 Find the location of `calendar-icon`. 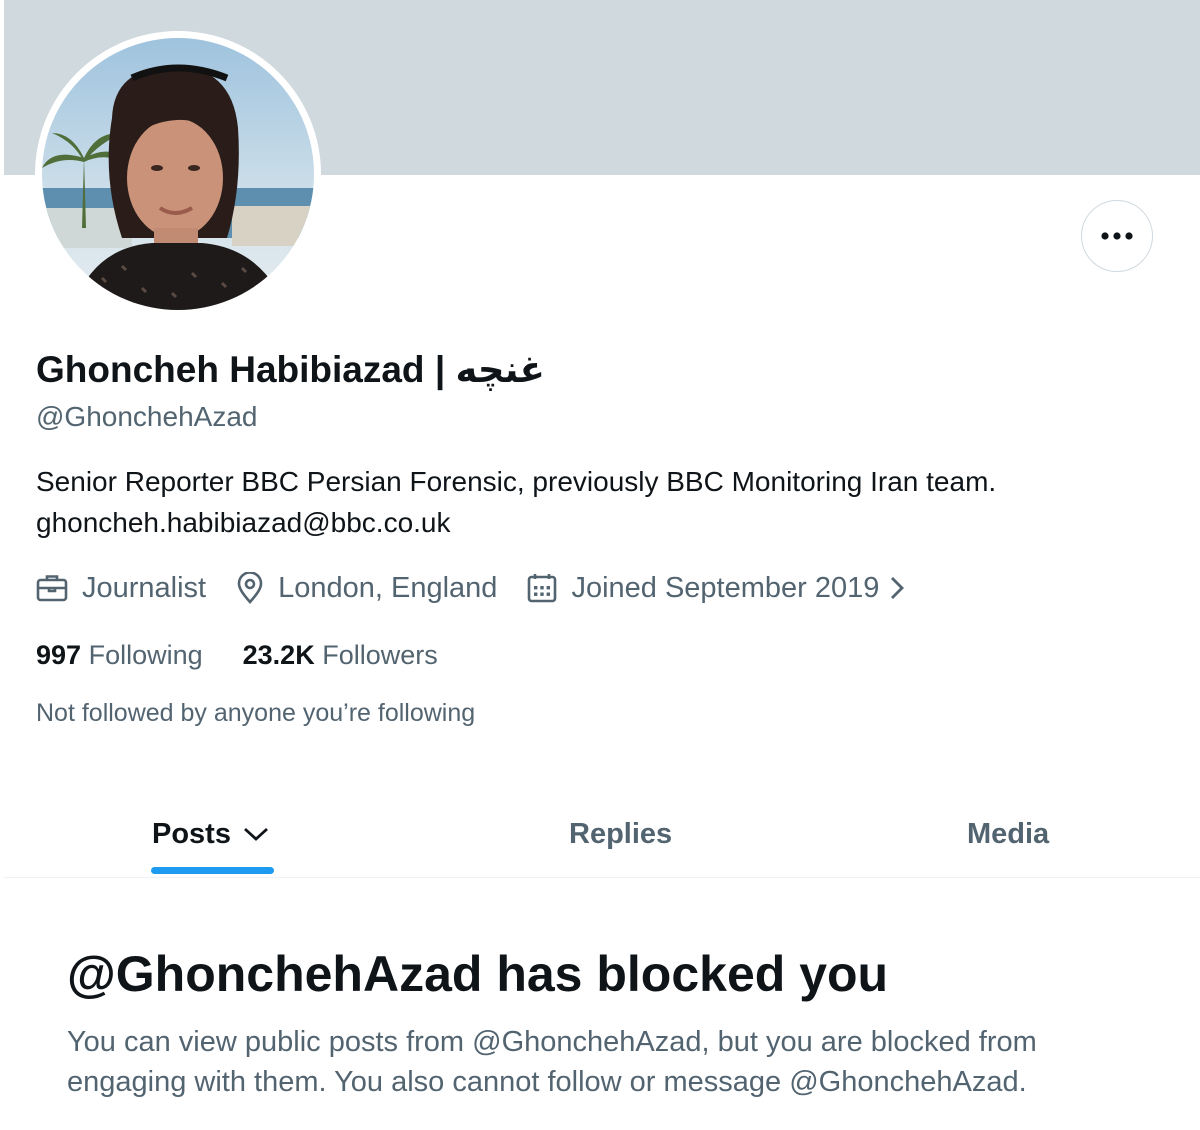

calendar-icon is located at coordinates (542, 588).